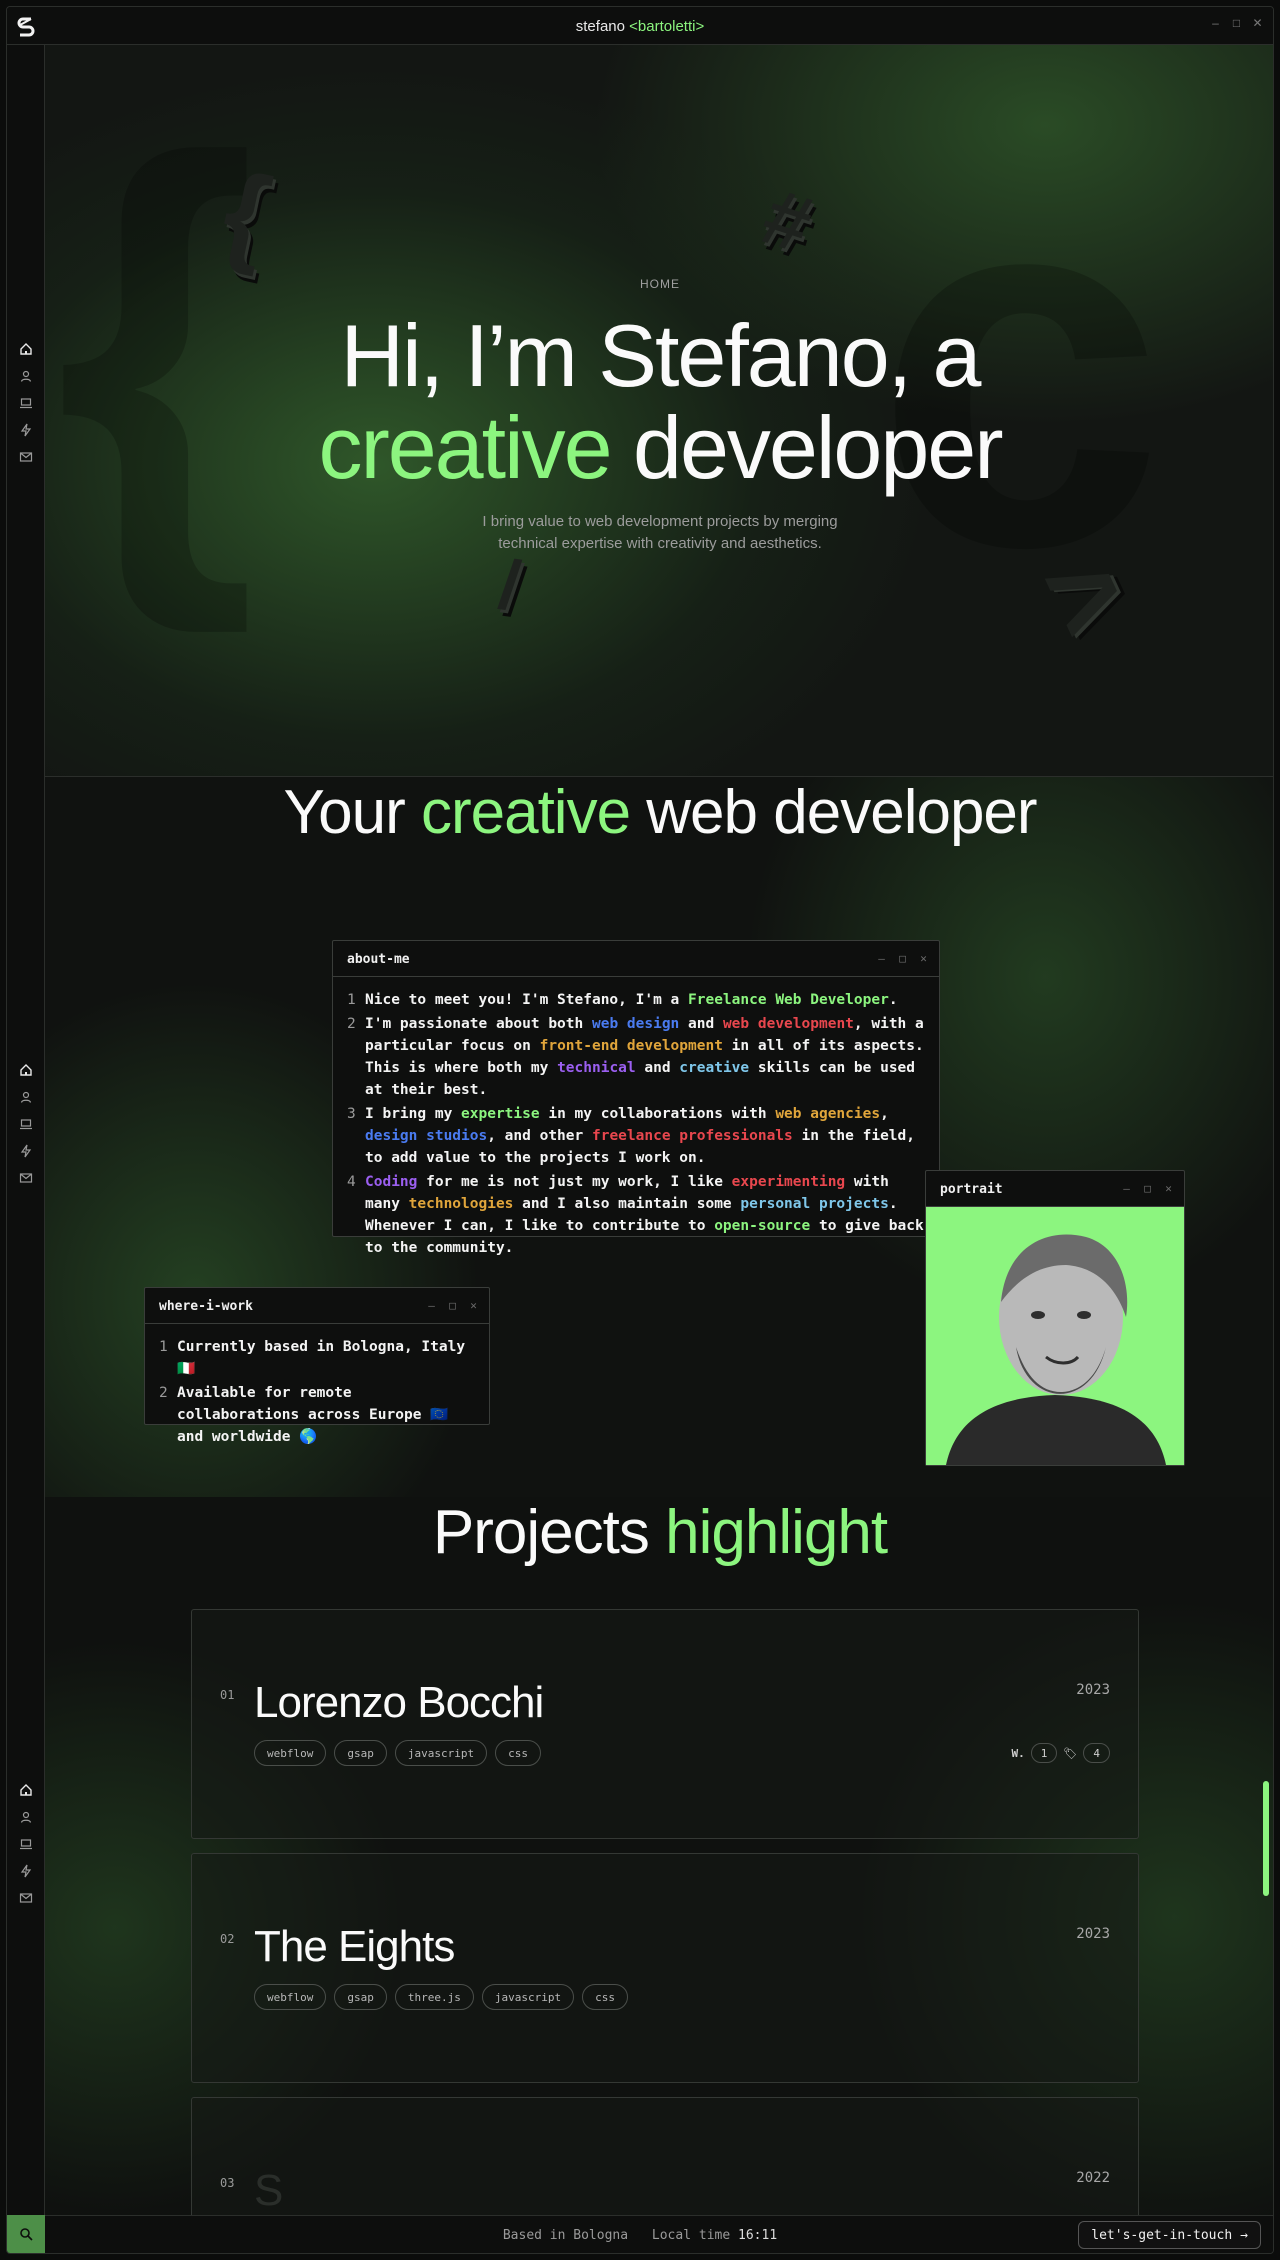 The image size is (1280, 2260). Describe the element at coordinates (893, 1000) in the screenshot. I see `line-segment: .` at that location.